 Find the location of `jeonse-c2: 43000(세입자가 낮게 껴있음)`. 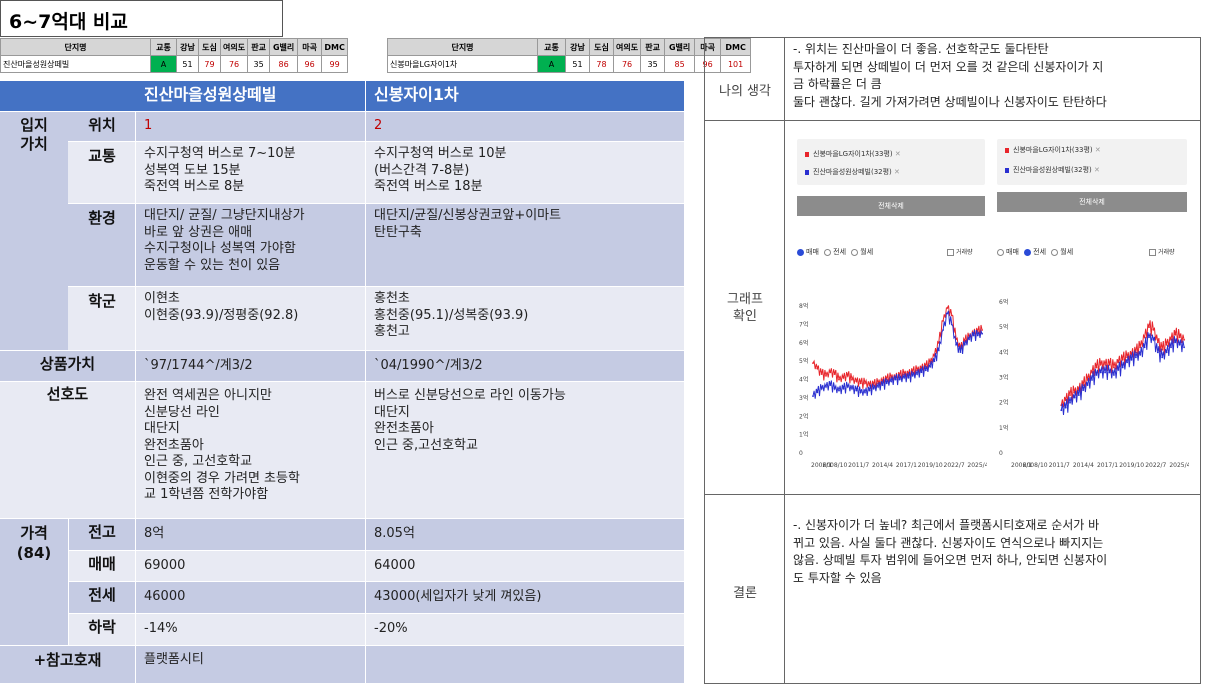

jeonse-c2: 43000(세입자가 낮게 껴있음) is located at coordinates (458, 596).